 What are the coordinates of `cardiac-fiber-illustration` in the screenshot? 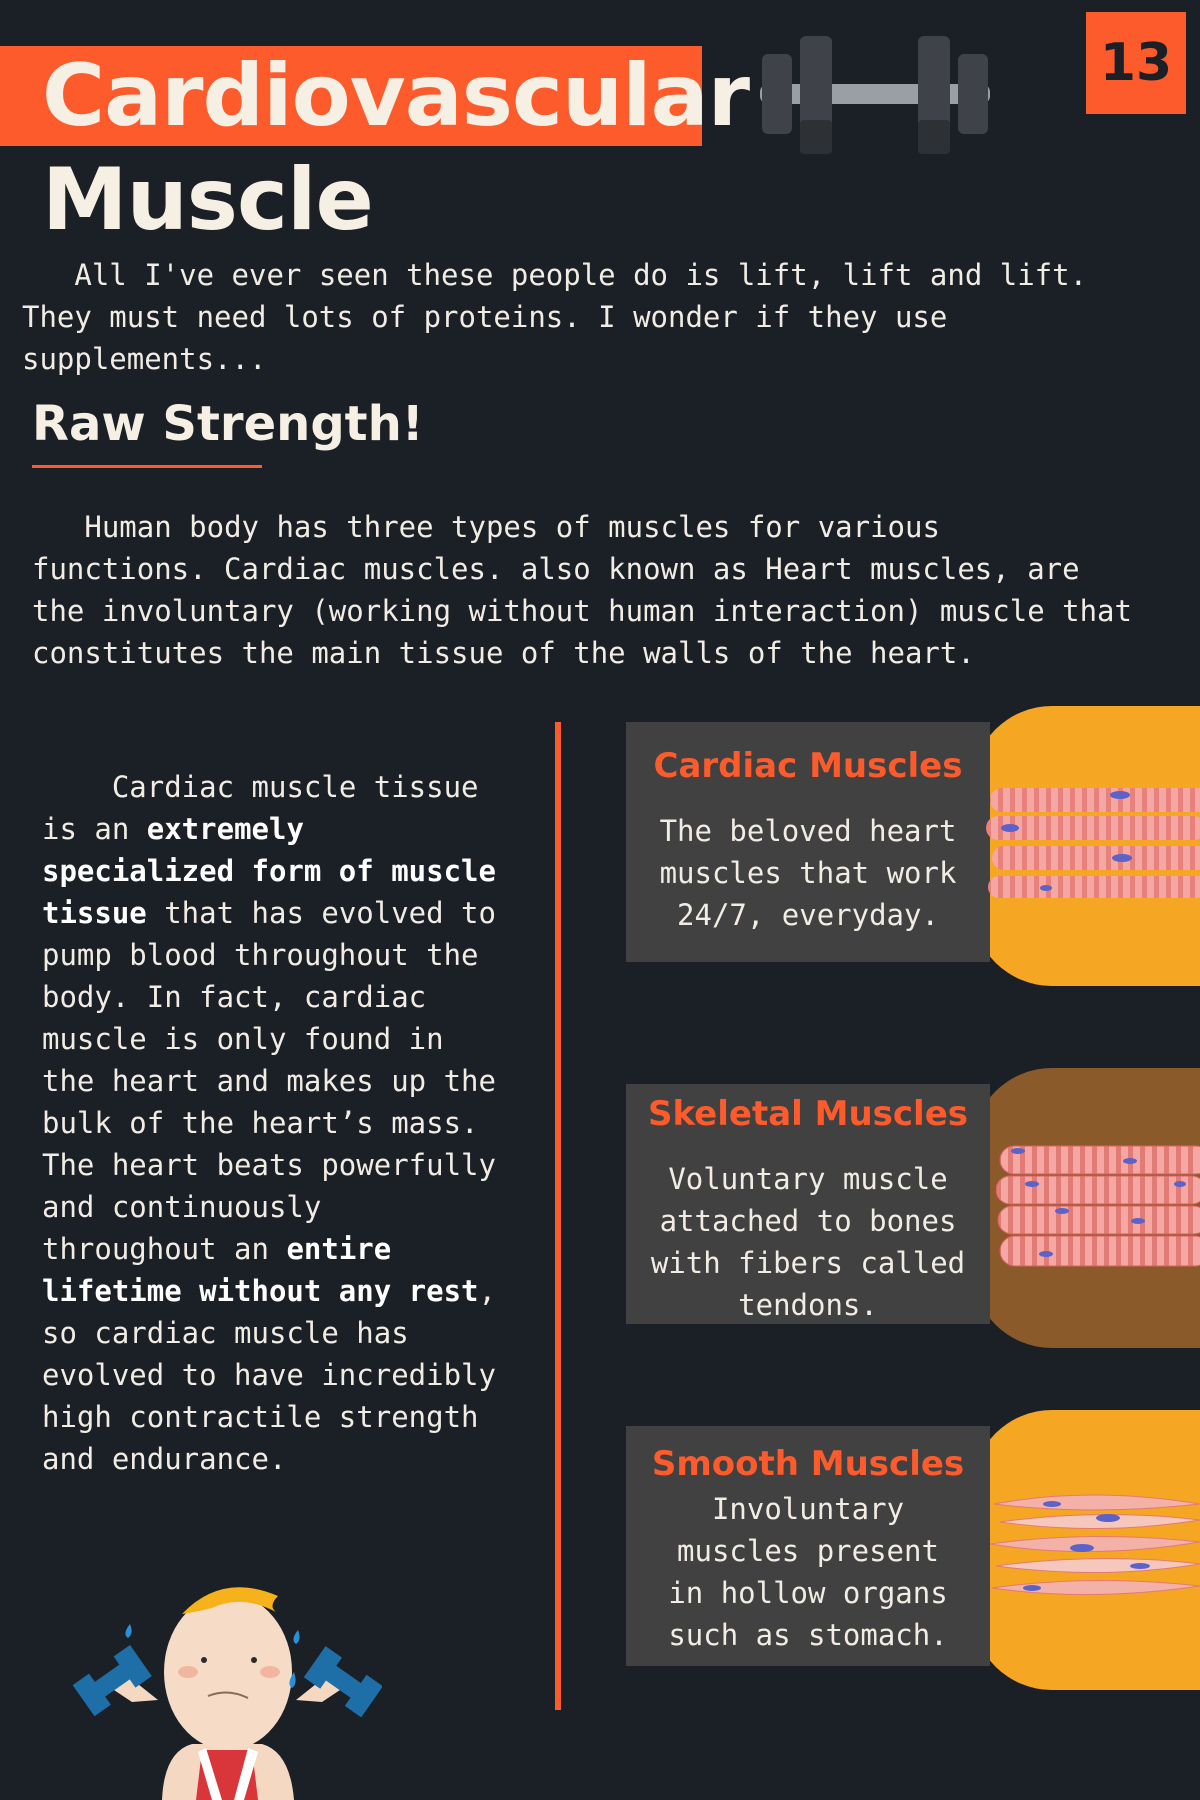 It's located at (1093, 843).